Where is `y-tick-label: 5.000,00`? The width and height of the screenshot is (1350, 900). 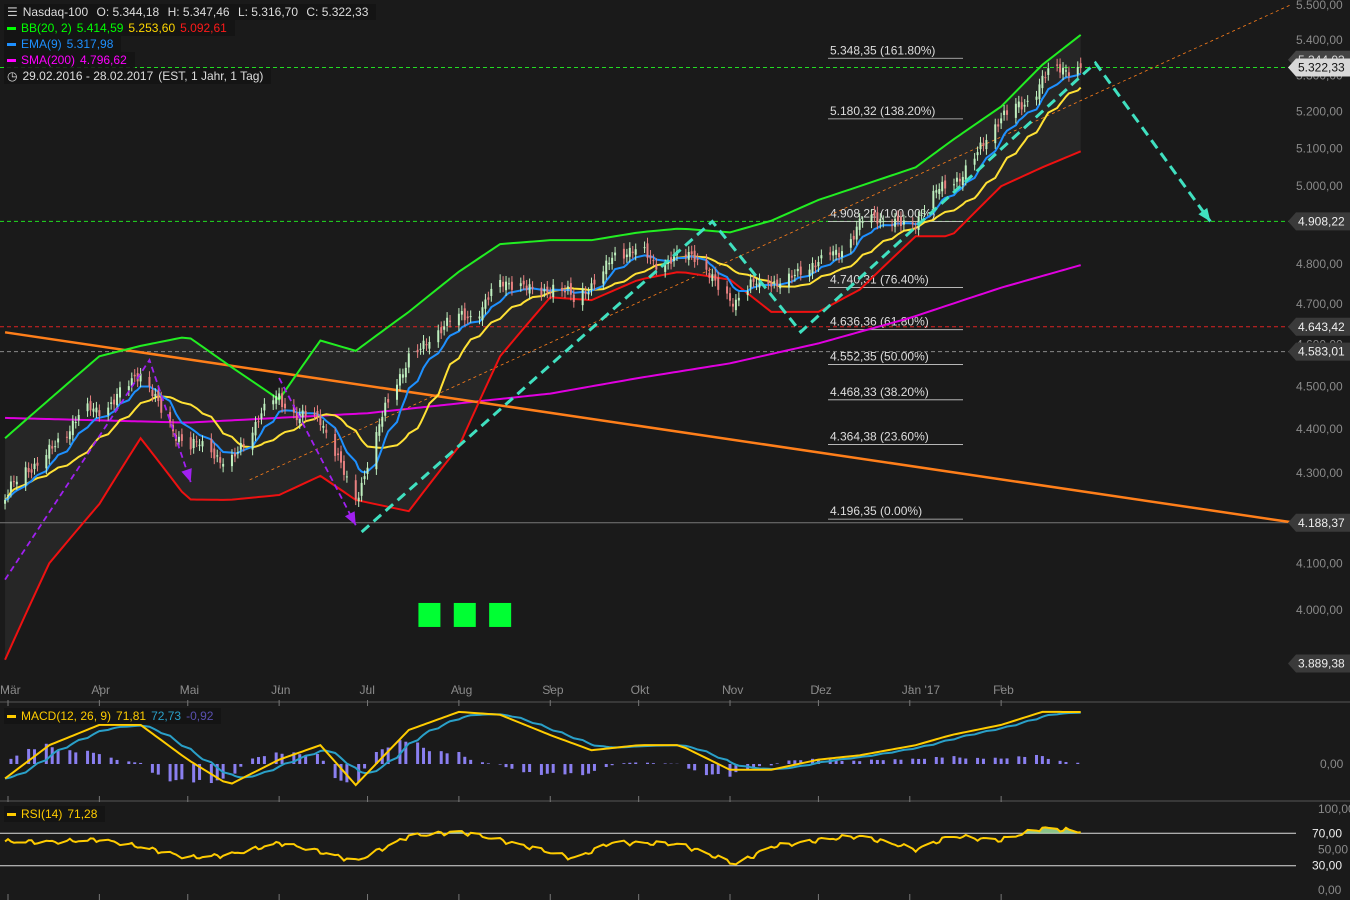 y-tick-label: 5.000,00 is located at coordinates (1319, 186).